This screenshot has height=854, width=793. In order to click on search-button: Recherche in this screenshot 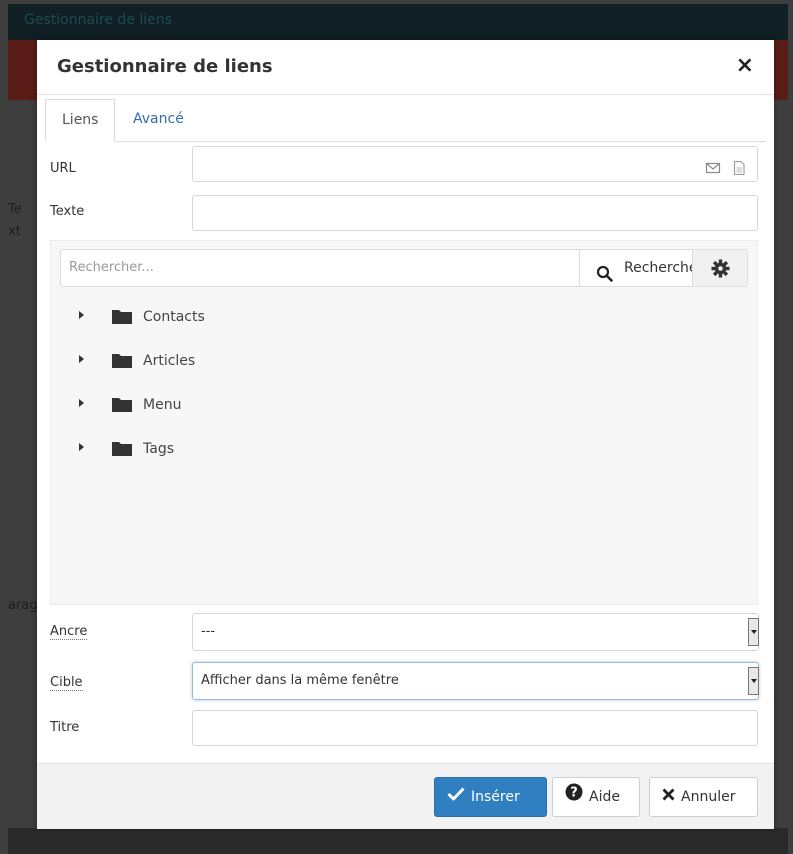, I will do `click(636, 268)`.